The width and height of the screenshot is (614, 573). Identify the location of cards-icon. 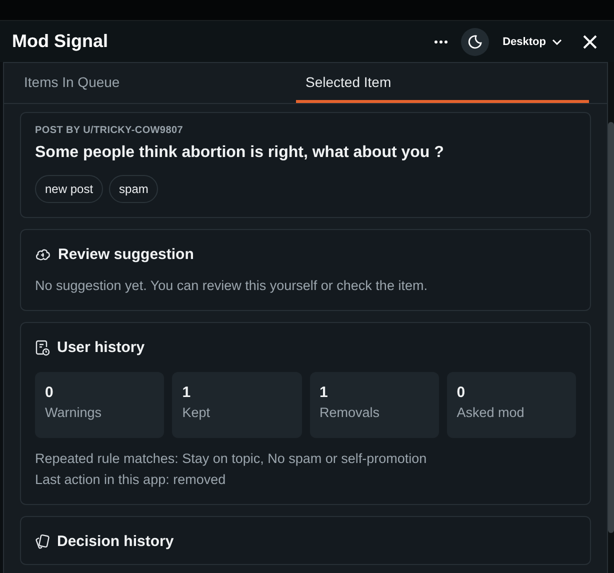
(42, 542).